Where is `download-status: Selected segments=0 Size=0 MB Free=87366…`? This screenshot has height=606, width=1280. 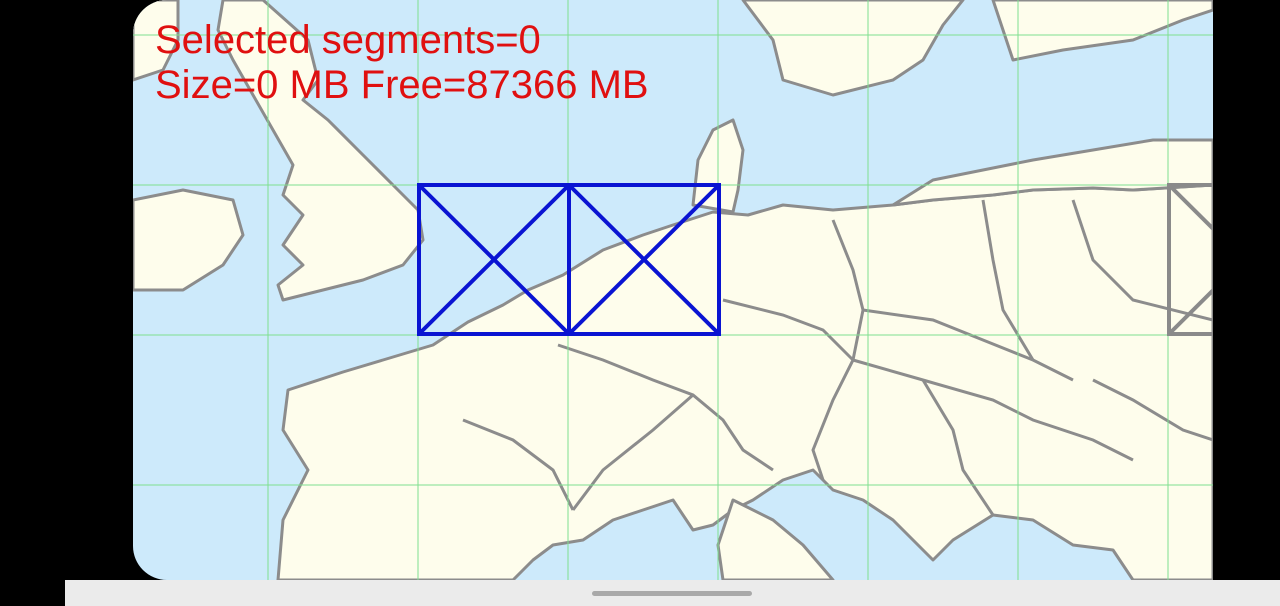
download-status: Selected segments=0 Size=0 MB Free=87366… is located at coordinates (402, 63).